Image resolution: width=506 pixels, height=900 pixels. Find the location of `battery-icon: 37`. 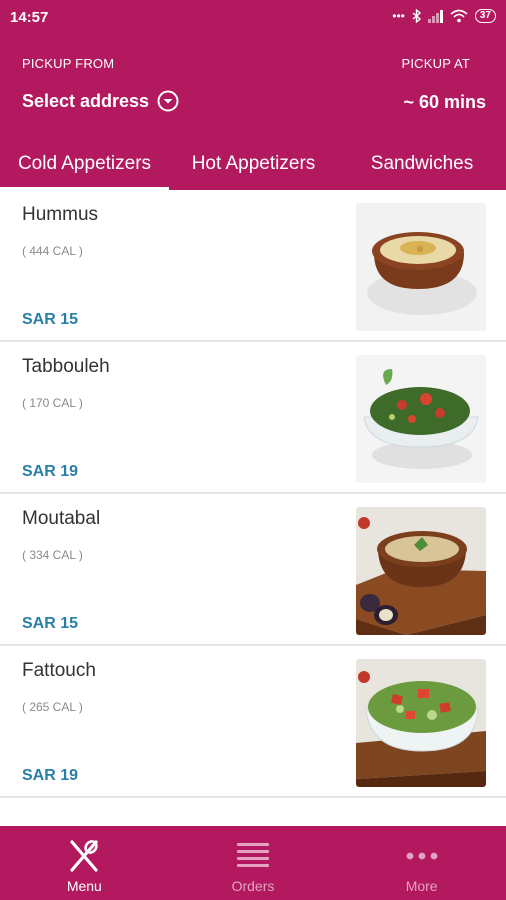

battery-icon: 37 is located at coordinates (485, 16).